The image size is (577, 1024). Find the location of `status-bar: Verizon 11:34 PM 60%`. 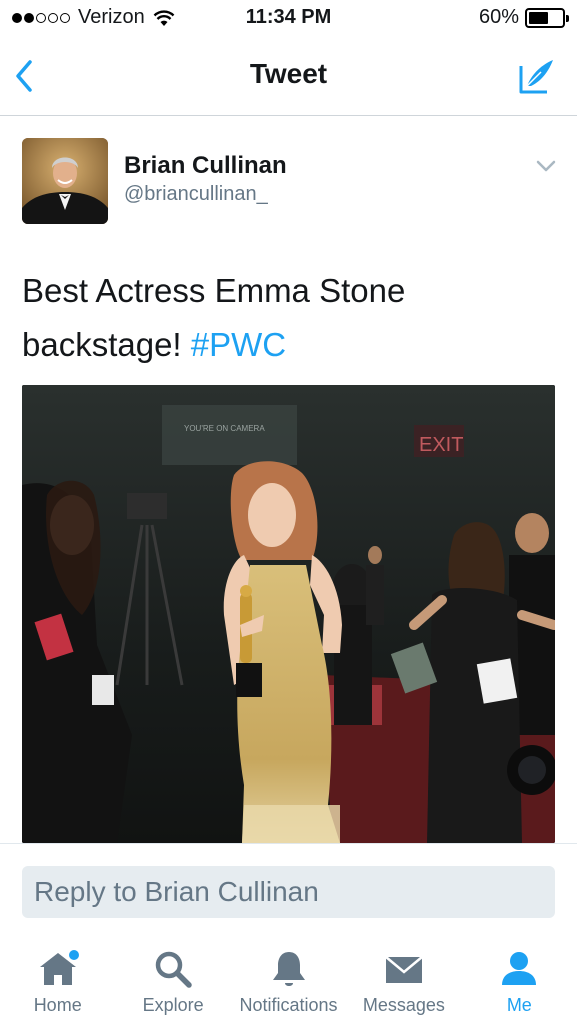

status-bar: Verizon 11:34 PM 60% is located at coordinates (288, 19).